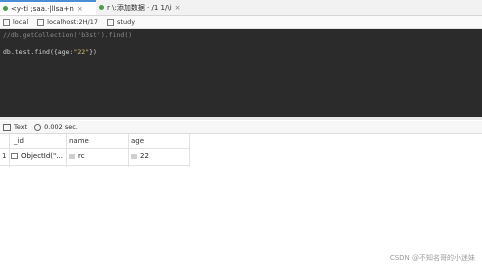 This screenshot has width=482, height=269. What do you see at coordinates (67, 22) in the screenshot?
I see `connection-server: localhost:2H/17` at bounding box center [67, 22].